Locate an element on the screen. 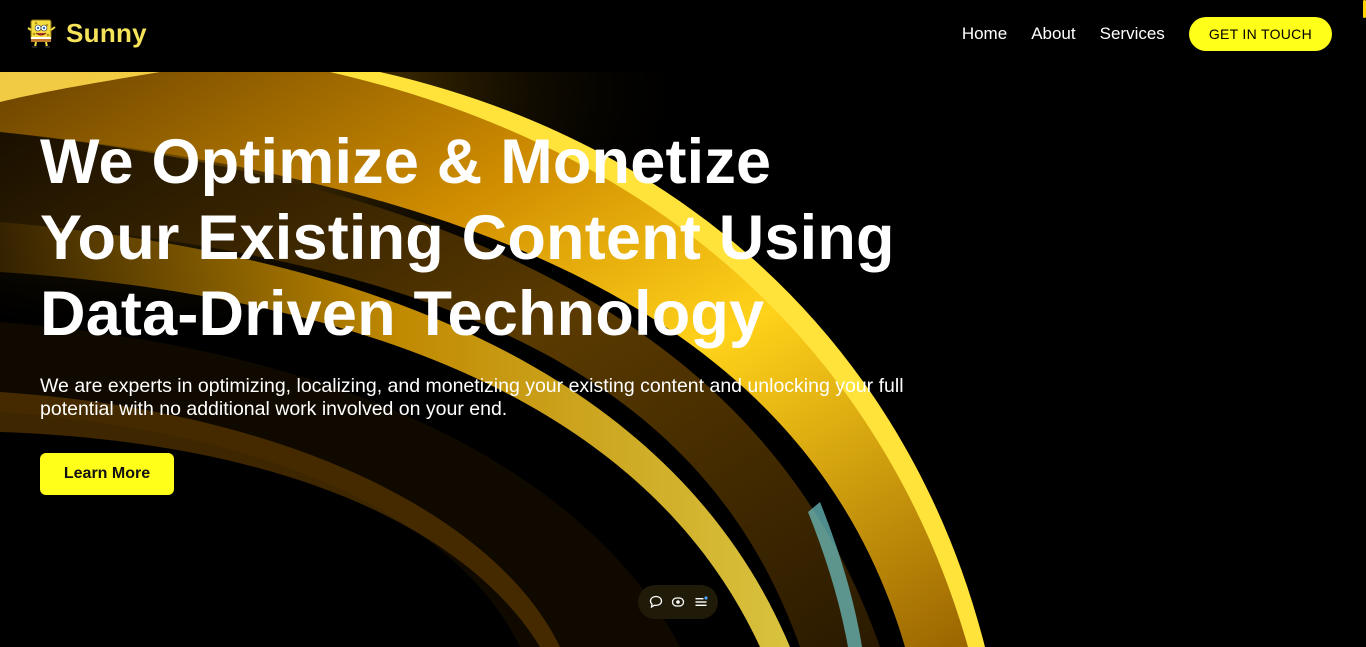 This screenshot has width=1366, height=647. top-navbar: Sunny Home About Services GET IN TOUCH is located at coordinates (683, 36).